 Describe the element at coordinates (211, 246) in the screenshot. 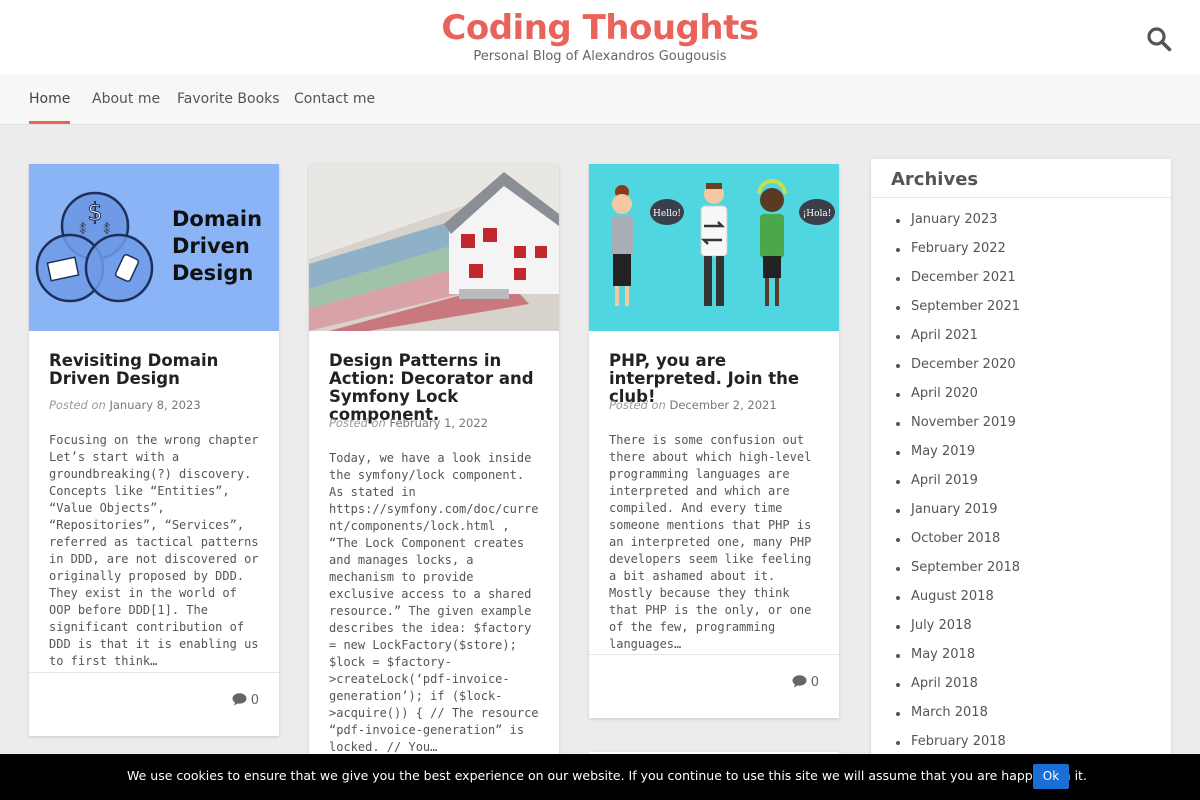

I see `thumb-text-line-2: Driven` at that location.